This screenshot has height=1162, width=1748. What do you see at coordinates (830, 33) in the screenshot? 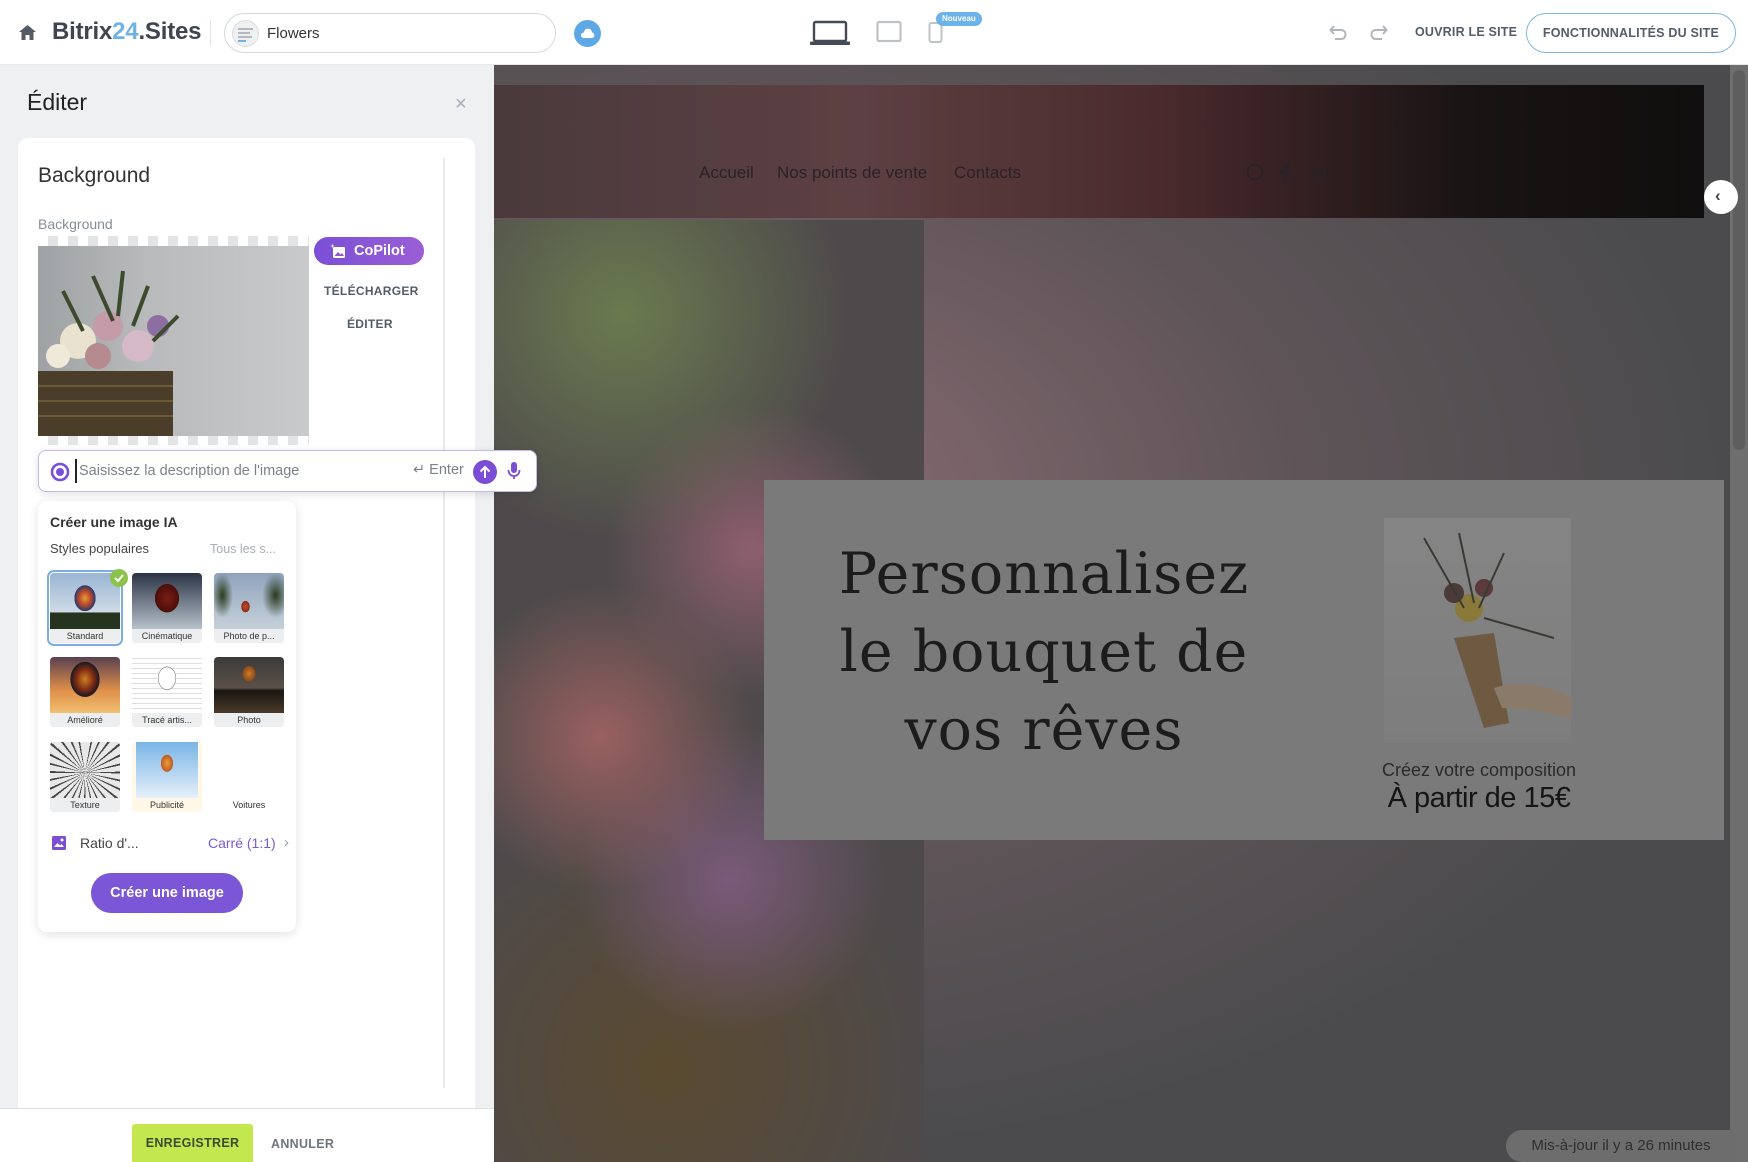
I see `desktop-icon` at bounding box center [830, 33].